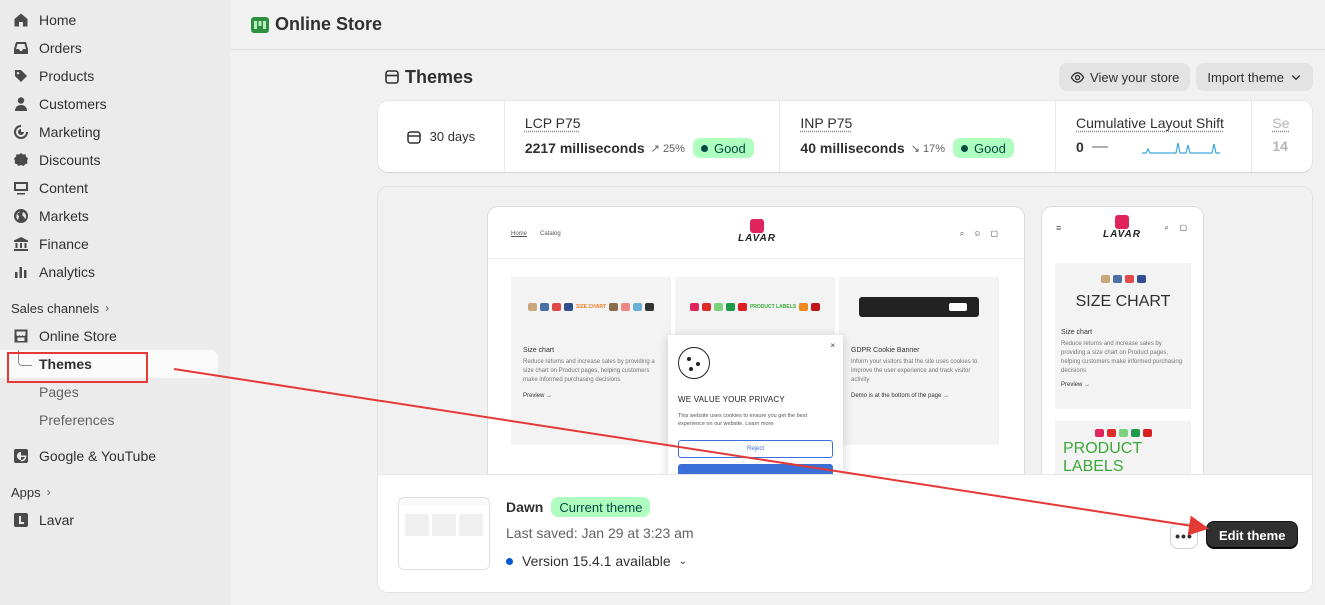 The image size is (1325, 605). What do you see at coordinates (55, 308) in the screenshot?
I see `sales-channels-label: Sales channels` at bounding box center [55, 308].